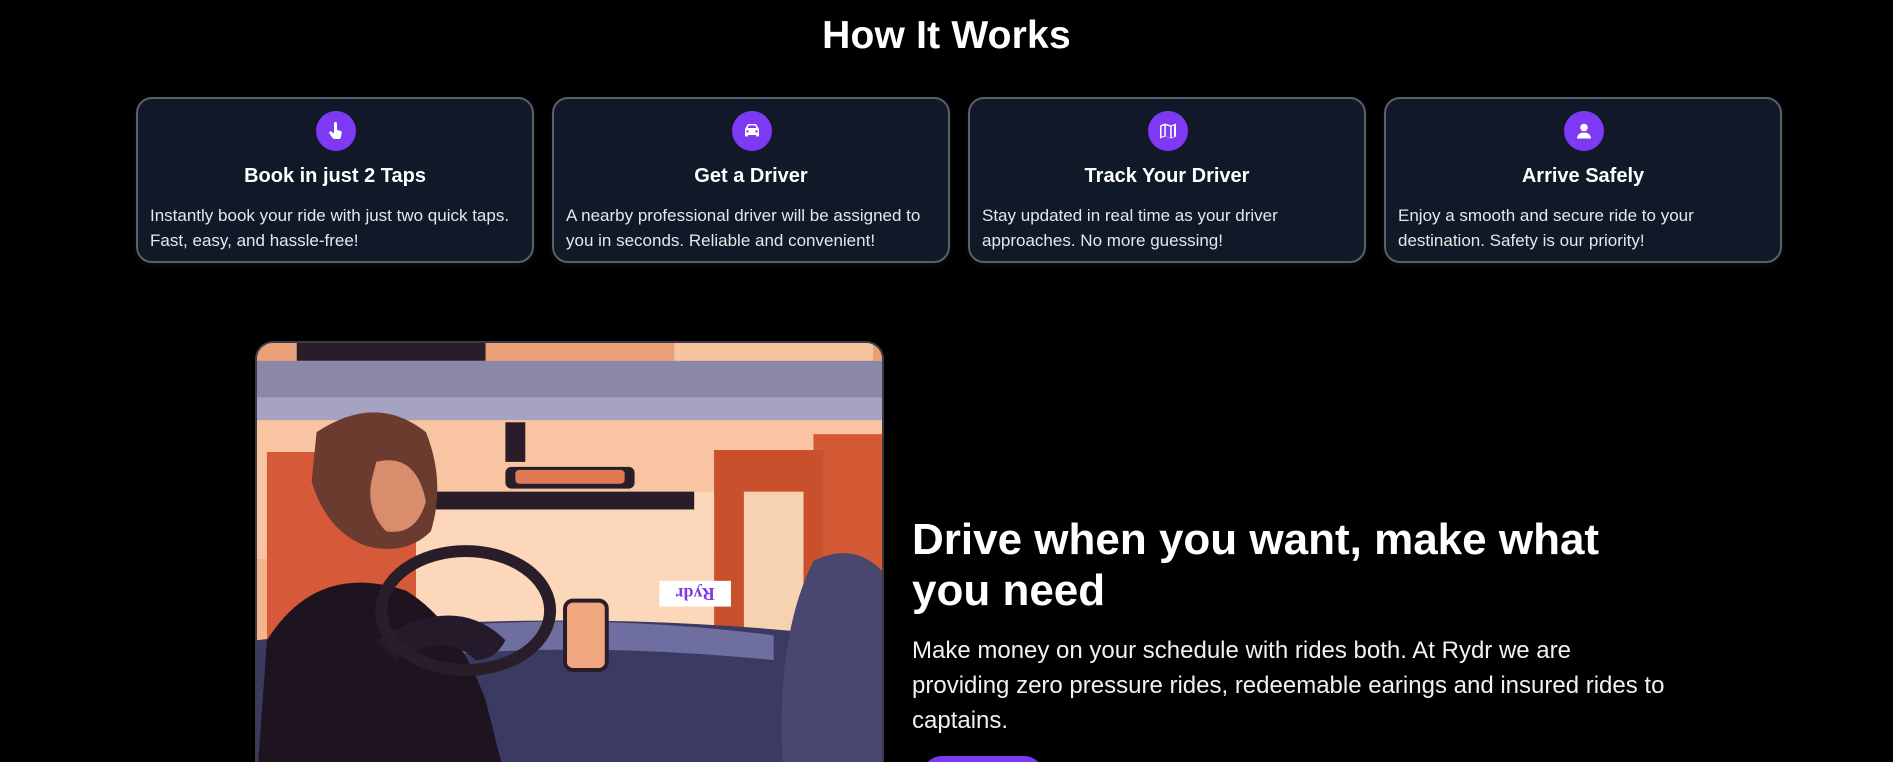 This screenshot has width=1893, height=762. What do you see at coordinates (752, 131) in the screenshot?
I see `car-icon` at bounding box center [752, 131].